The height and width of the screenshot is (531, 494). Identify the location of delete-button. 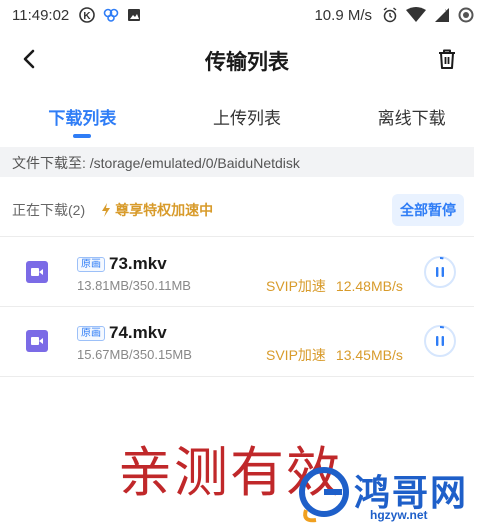
(447, 59).